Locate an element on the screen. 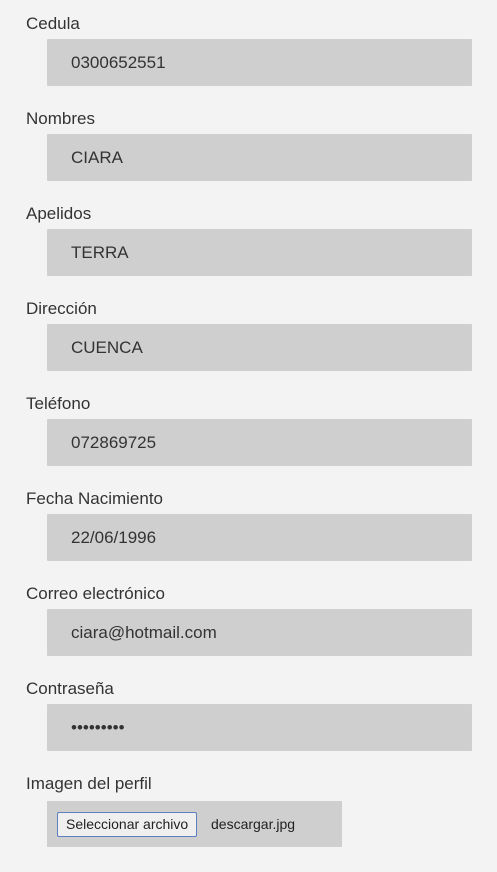 Image resolution: width=497 pixels, height=872 pixels. cedula-input: 0300652551 is located at coordinates (259, 62).